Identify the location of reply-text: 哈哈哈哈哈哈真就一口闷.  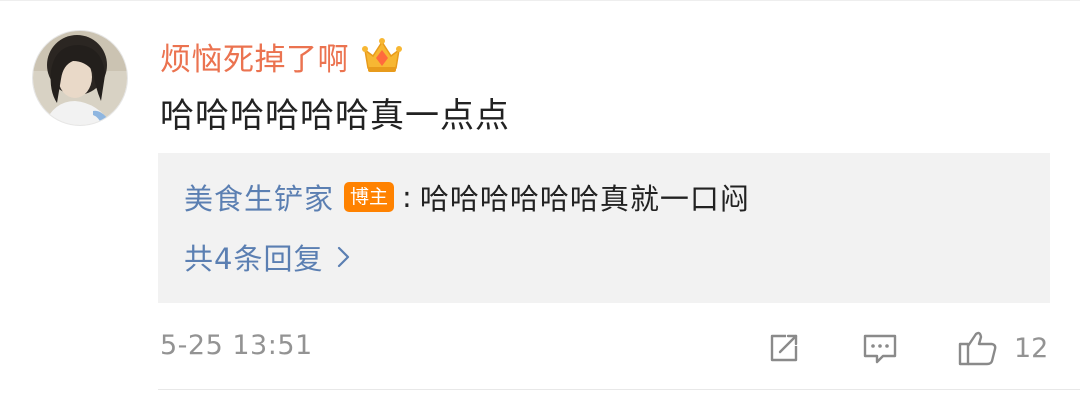
(584, 199).